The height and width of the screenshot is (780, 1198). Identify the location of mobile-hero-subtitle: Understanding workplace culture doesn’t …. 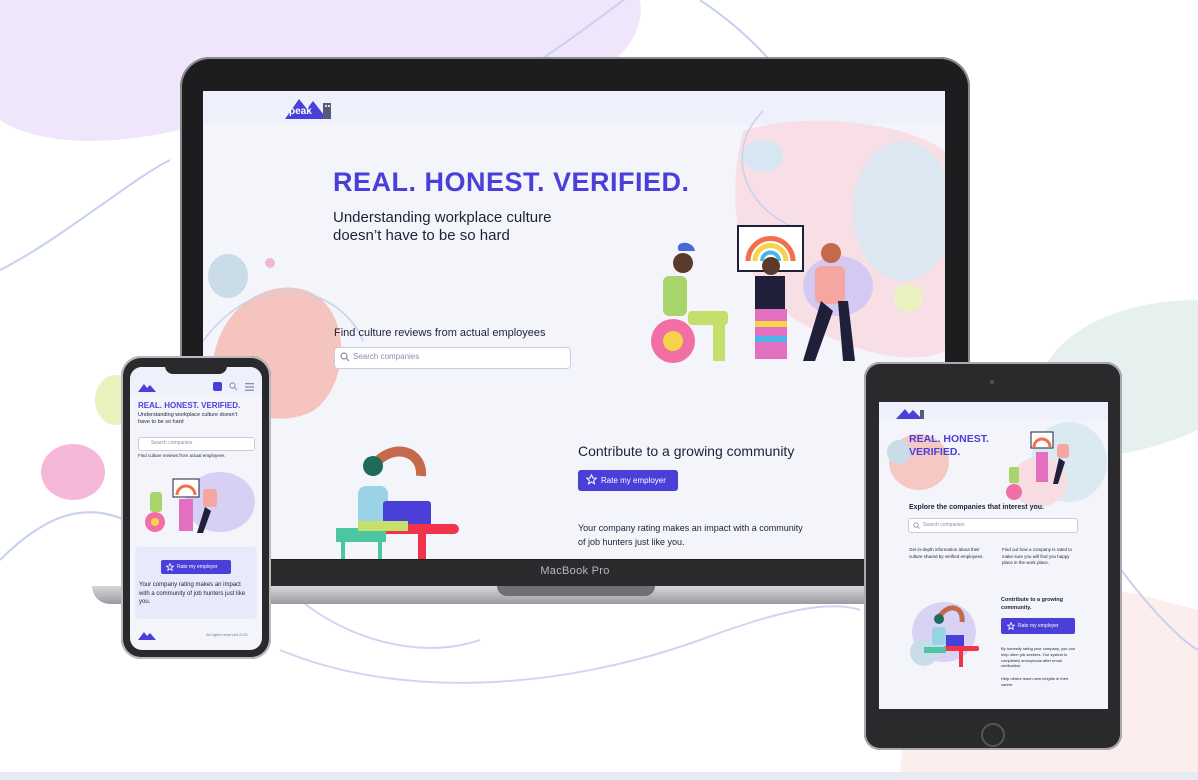
(188, 418).